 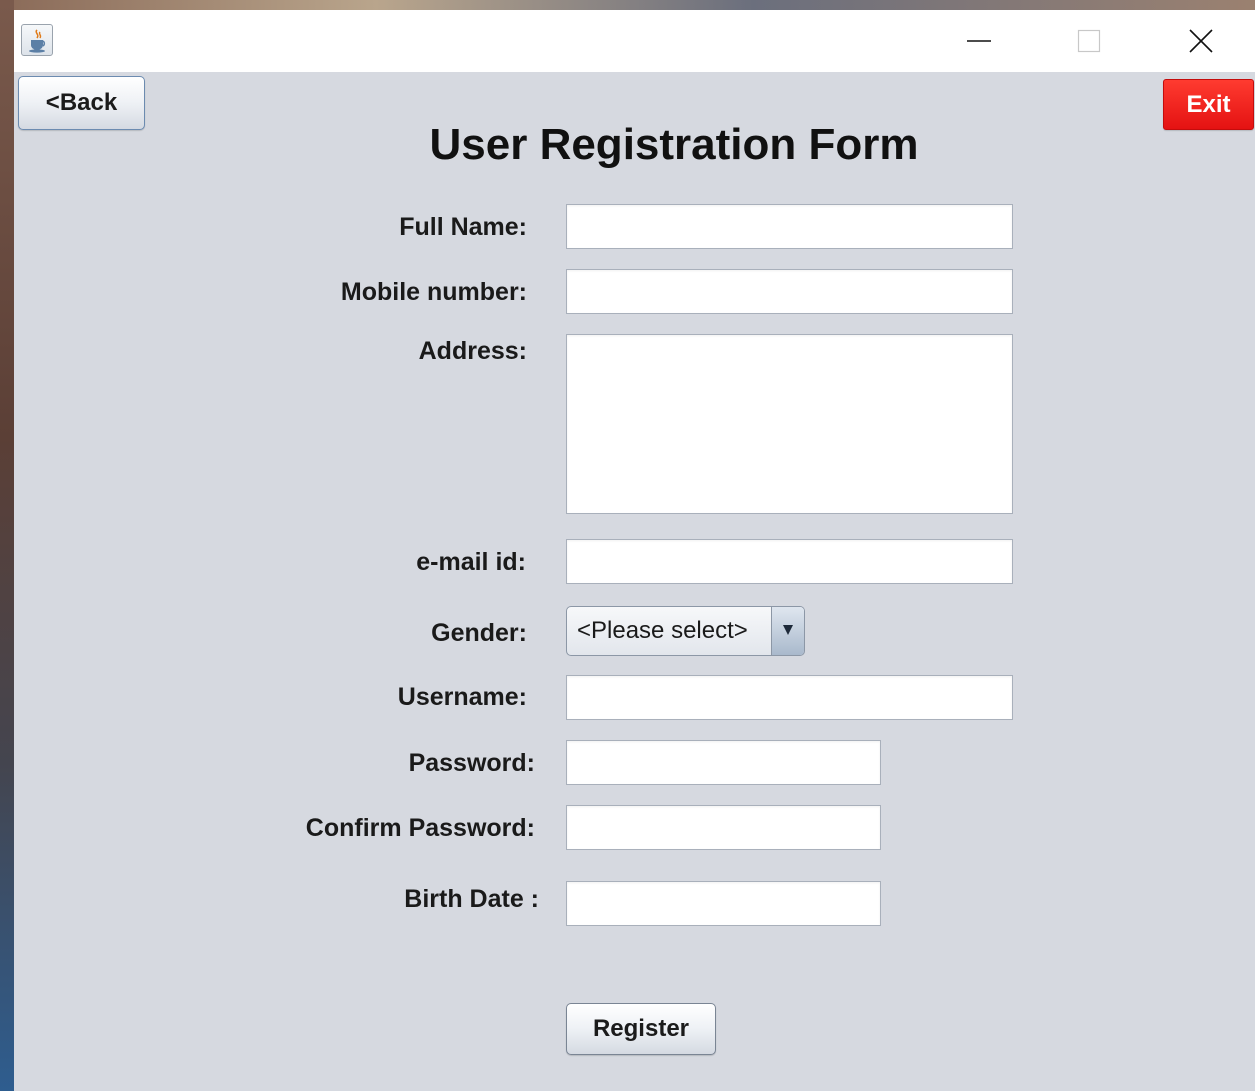 I want to click on full-name-input, so click(x=789, y=226).